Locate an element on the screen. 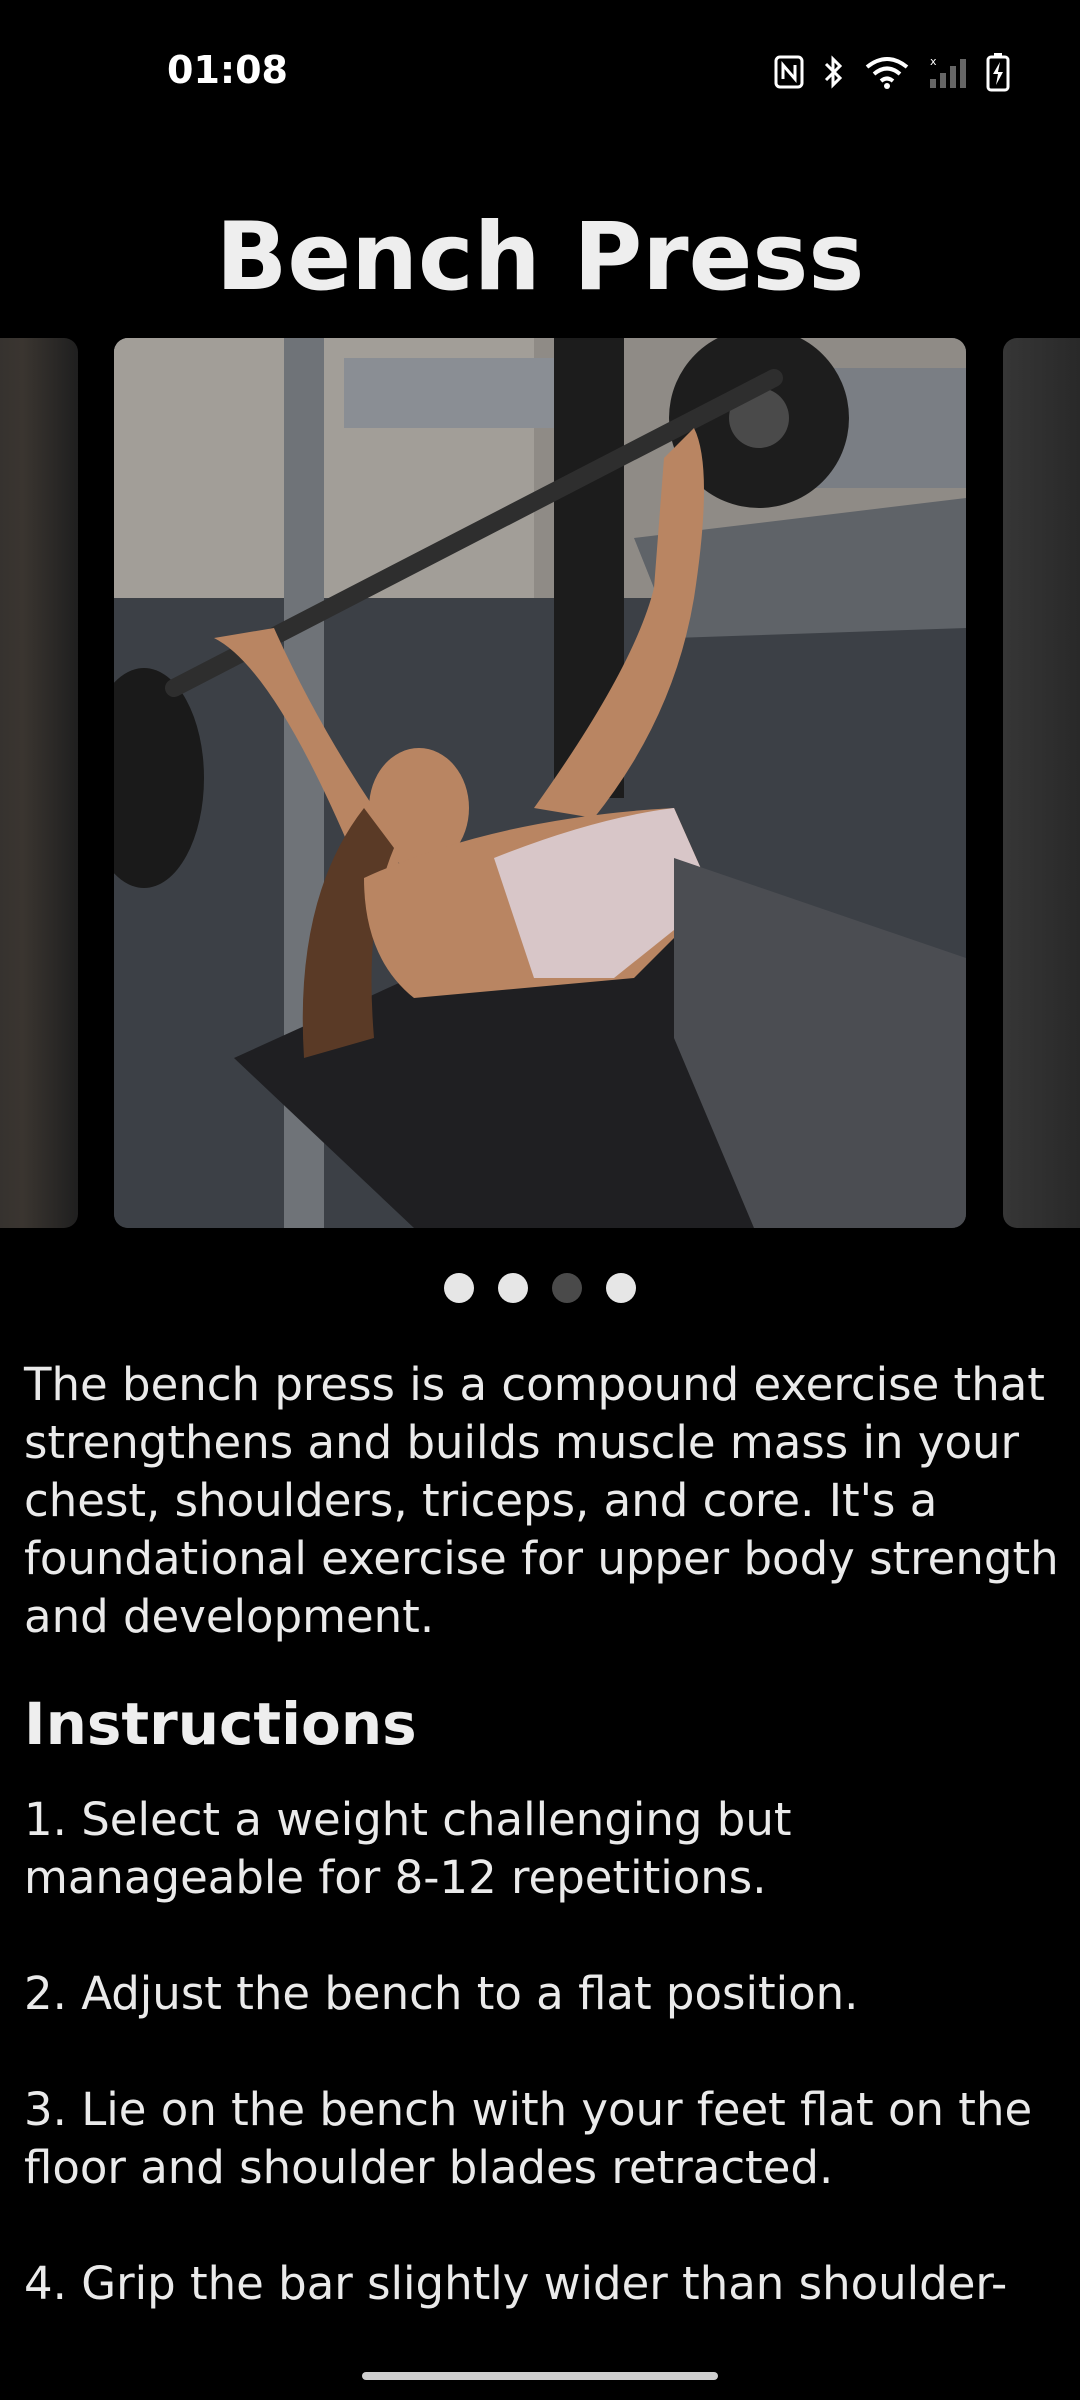 This screenshot has height=2400, width=1080. home-indicator is located at coordinates (540, 2376).